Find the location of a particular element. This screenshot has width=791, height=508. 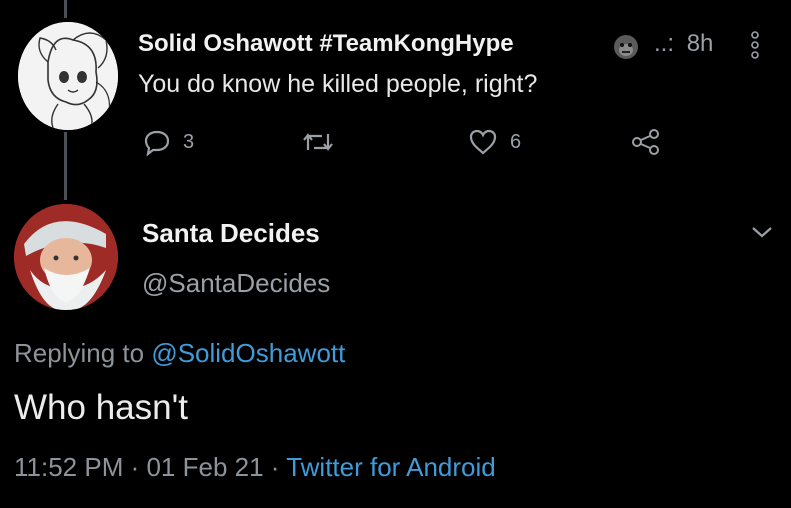

avatar-drawing is located at coordinates (68, 76).